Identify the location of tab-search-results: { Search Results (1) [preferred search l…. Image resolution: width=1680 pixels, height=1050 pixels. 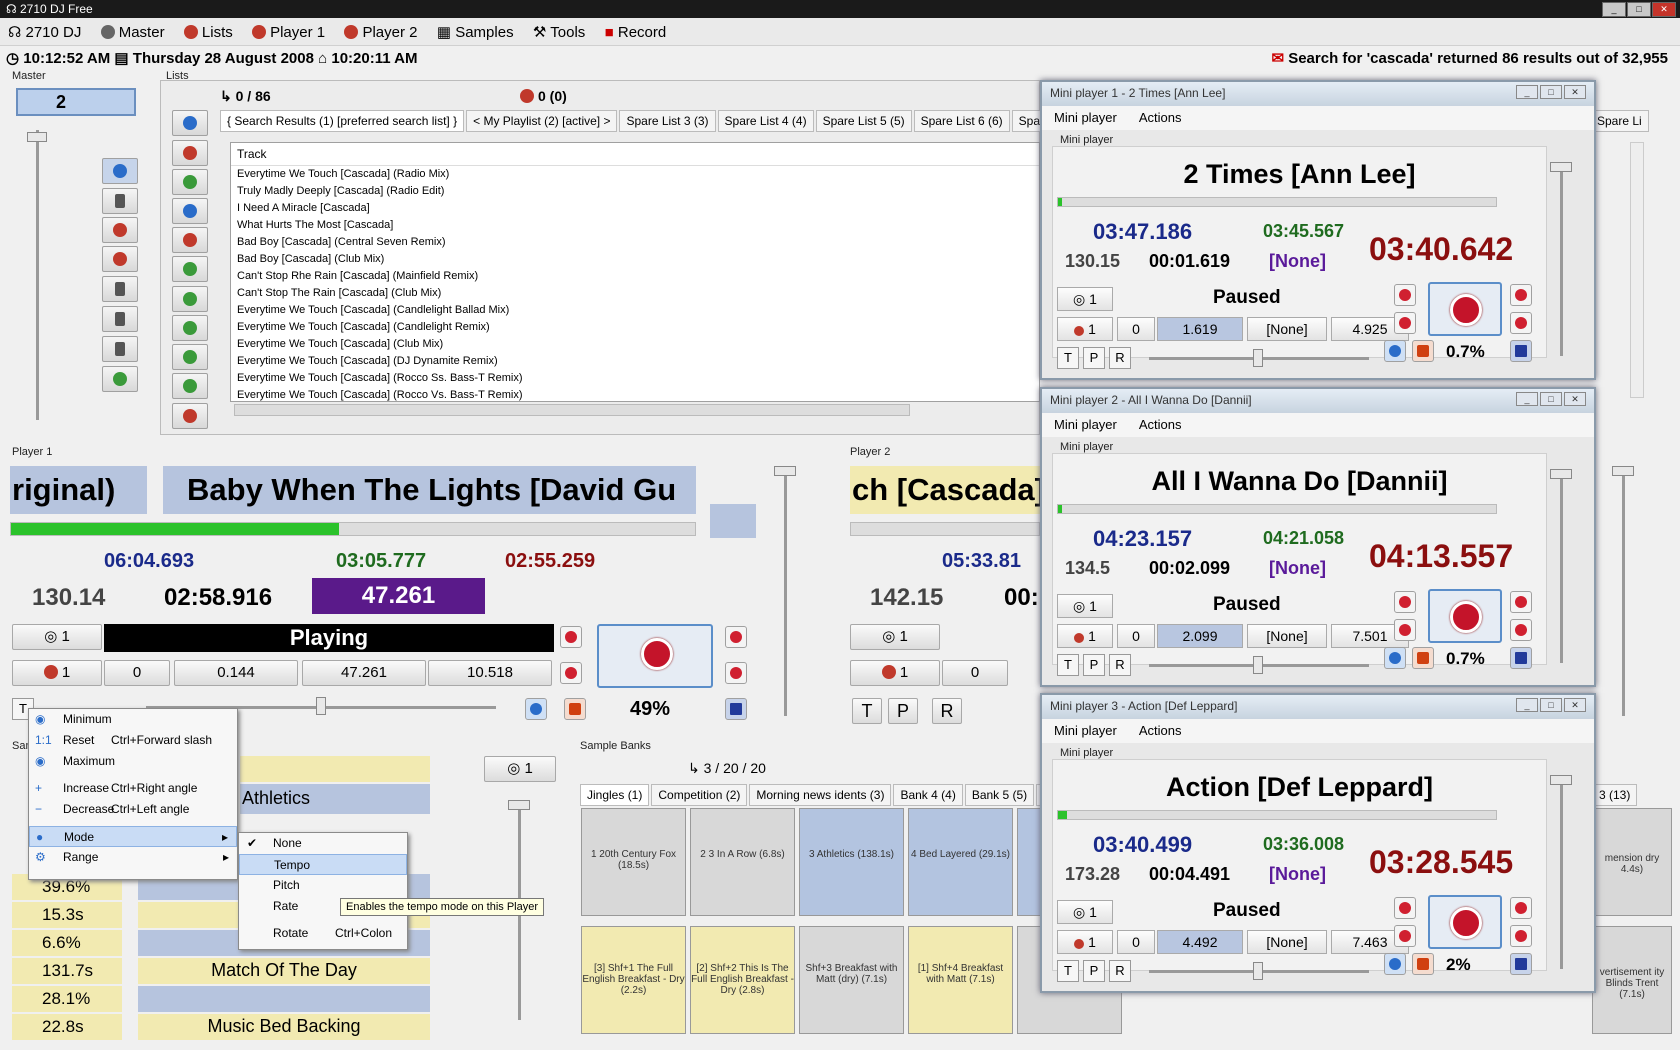
(342, 121).